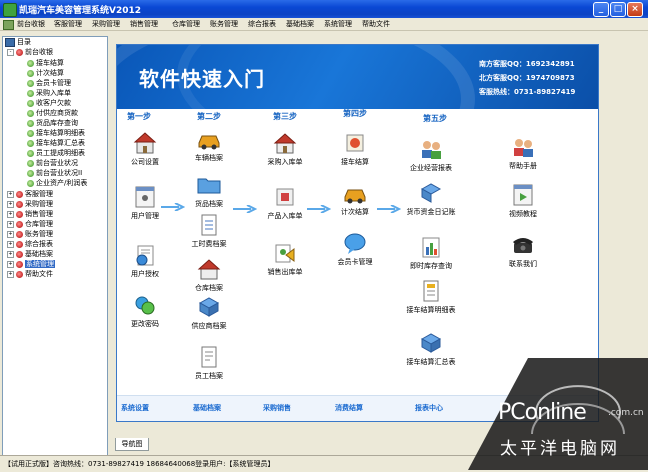 Image resolution: width=648 pixels, height=472 pixels. Describe the element at coordinates (30, 214) in the screenshot. I see `tree-group: + 销售管理` at that location.